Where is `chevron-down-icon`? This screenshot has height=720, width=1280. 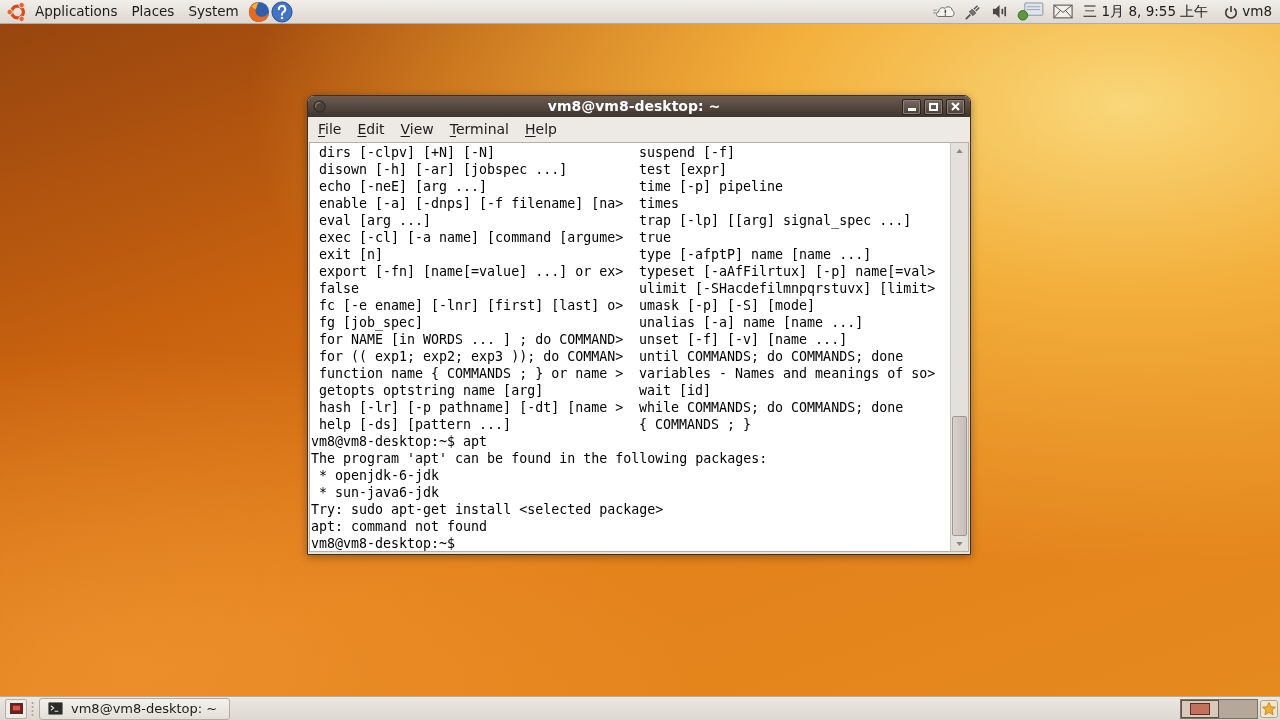
chevron-down-icon is located at coordinates (959, 543).